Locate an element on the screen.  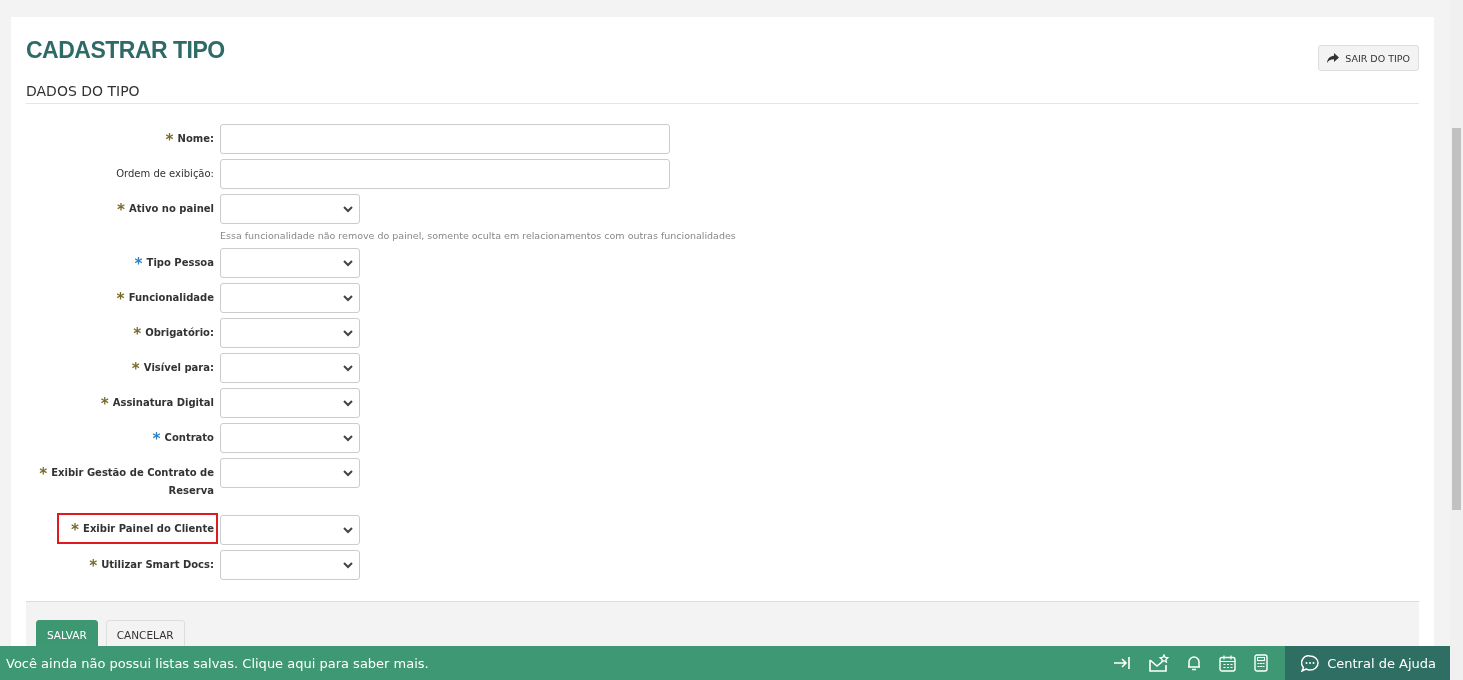
field-label: Ordem de exibição: is located at coordinates (165, 174).